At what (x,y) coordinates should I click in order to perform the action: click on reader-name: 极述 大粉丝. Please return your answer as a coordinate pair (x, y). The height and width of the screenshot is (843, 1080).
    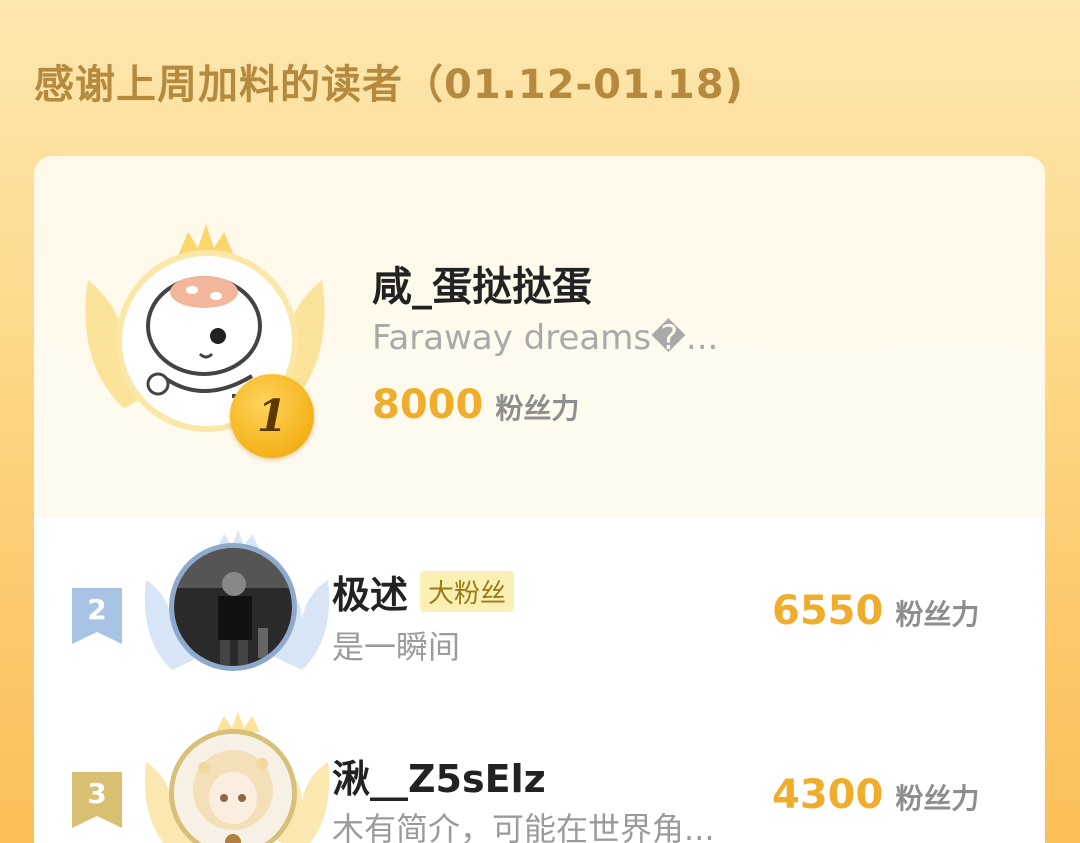
    Looking at the image, I should click on (423, 591).